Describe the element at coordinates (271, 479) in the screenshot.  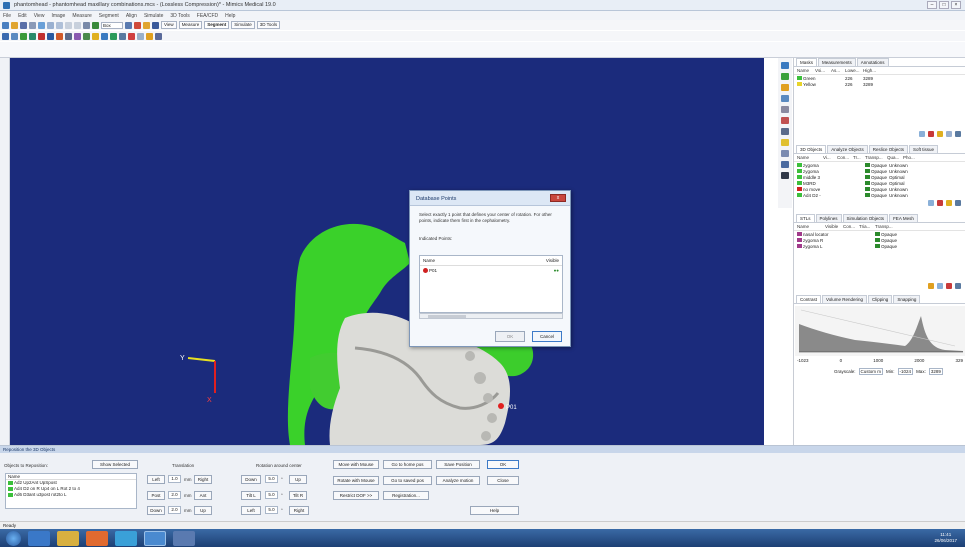
I see `rotate-pitch-input: 5.0` at that location.